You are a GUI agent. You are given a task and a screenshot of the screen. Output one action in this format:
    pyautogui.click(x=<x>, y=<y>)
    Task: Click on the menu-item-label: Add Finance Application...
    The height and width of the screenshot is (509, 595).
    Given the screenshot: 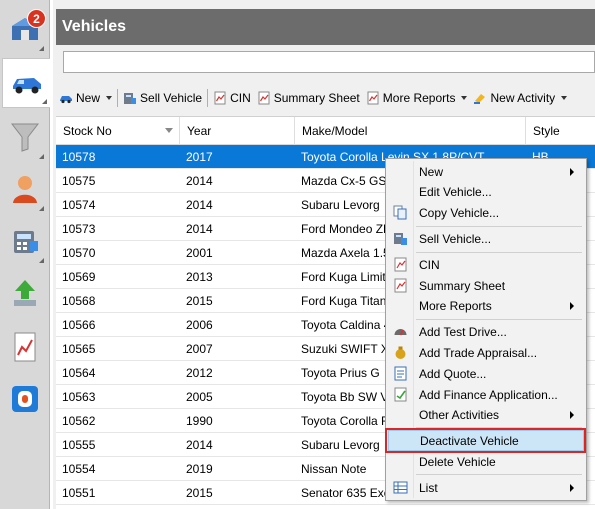 What is the action you would take?
    pyautogui.click(x=488, y=394)
    